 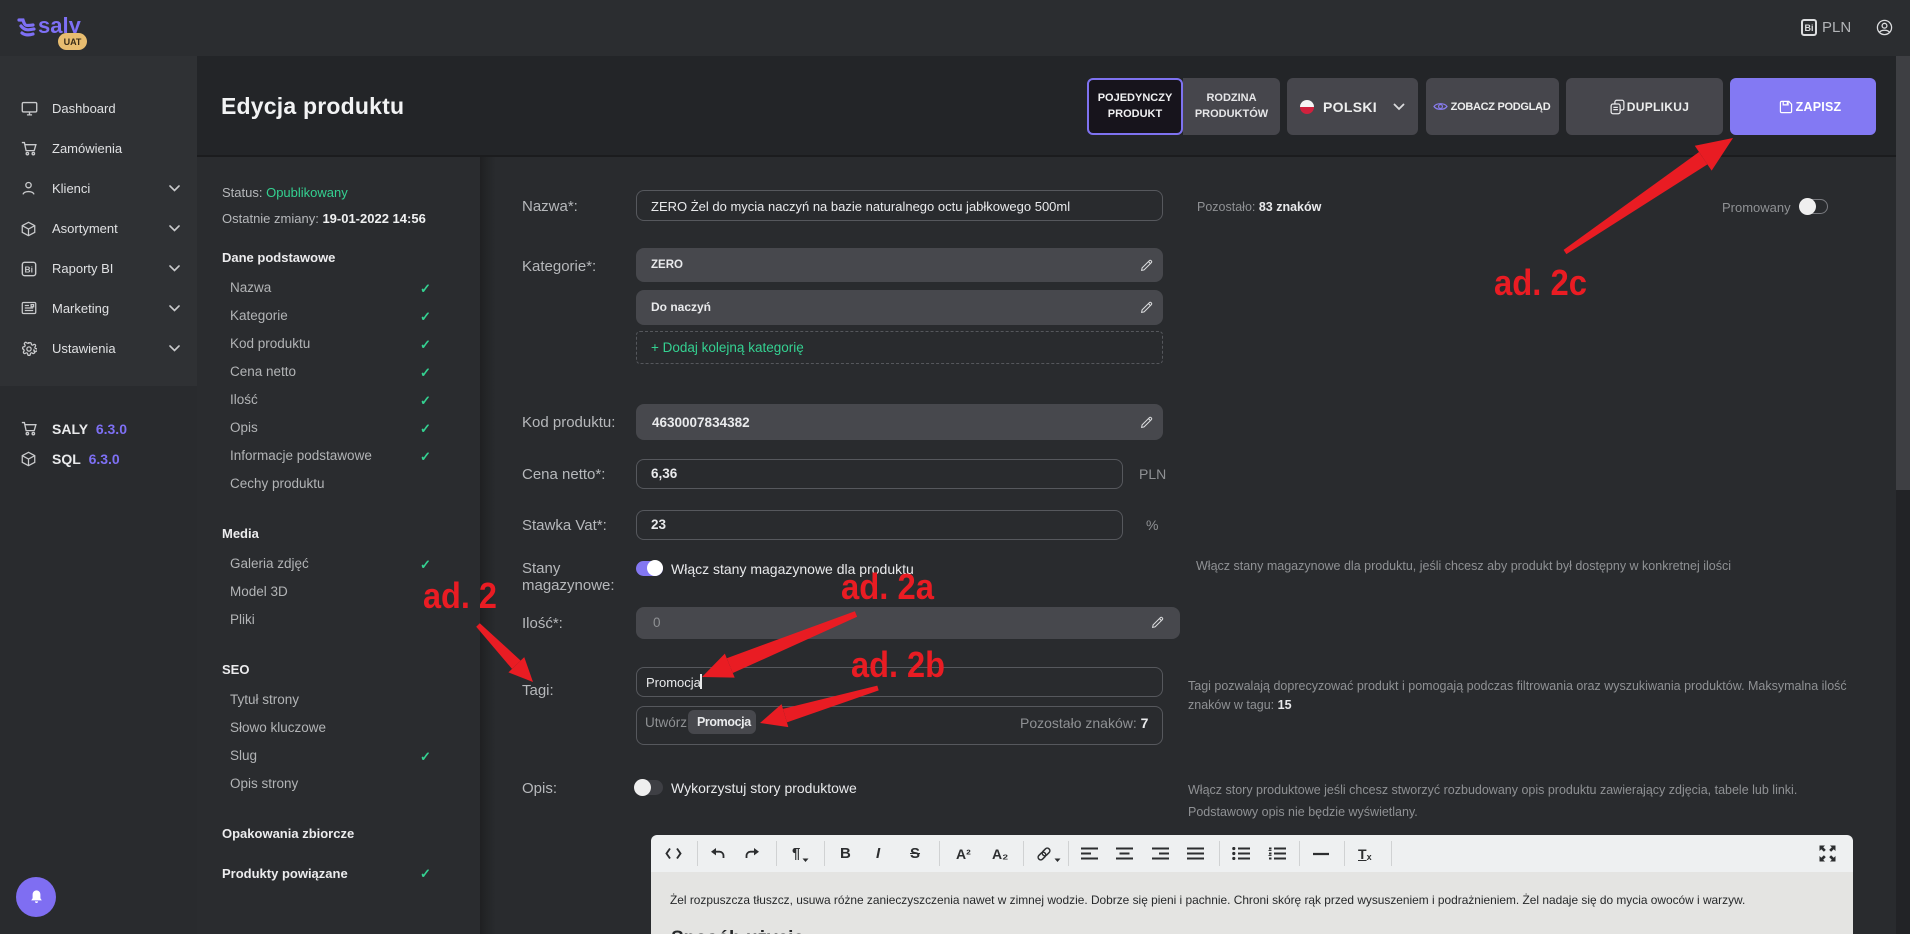 I want to click on svg-text: ad. 2a, so click(x=888, y=586).